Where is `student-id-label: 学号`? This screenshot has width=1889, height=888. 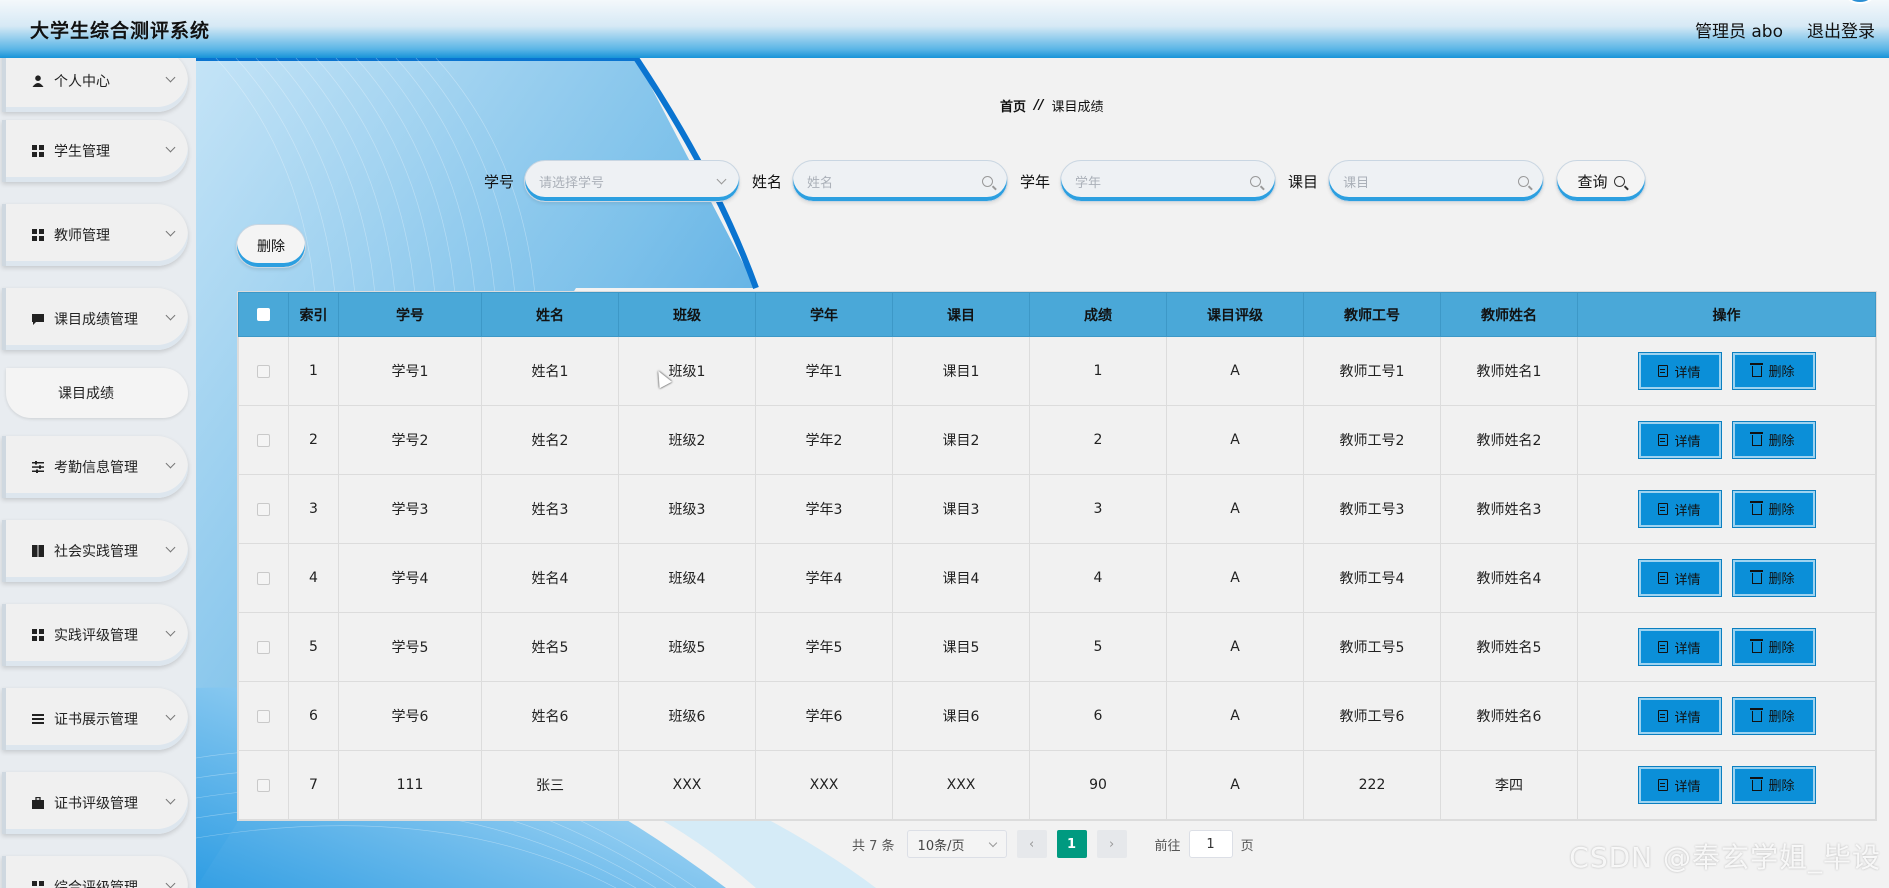
student-id-label: 学号 is located at coordinates (499, 181).